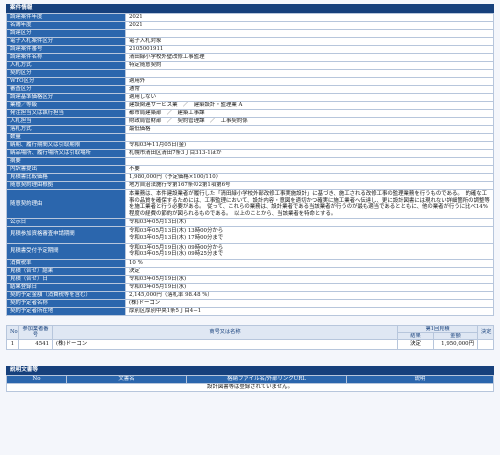 Image resolution: width=500 pixels, height=455 pixels. Describe the element at coordinates (250, 17) in the screenshot. I see `info-row: 調達案件年度 2021` at that location.